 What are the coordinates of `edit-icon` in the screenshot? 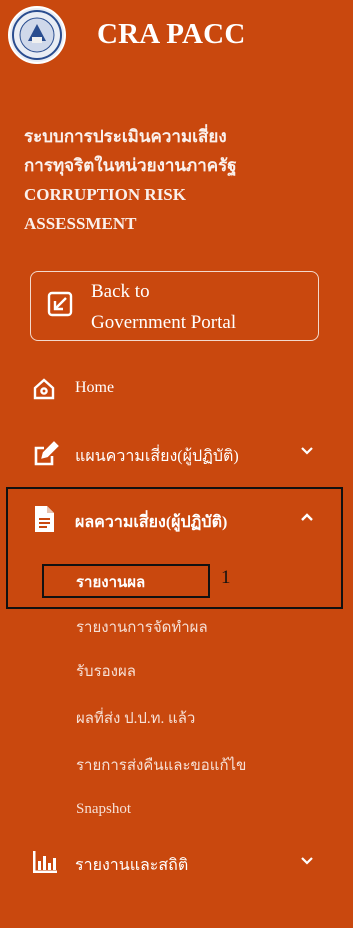 It's located at (46, 456).